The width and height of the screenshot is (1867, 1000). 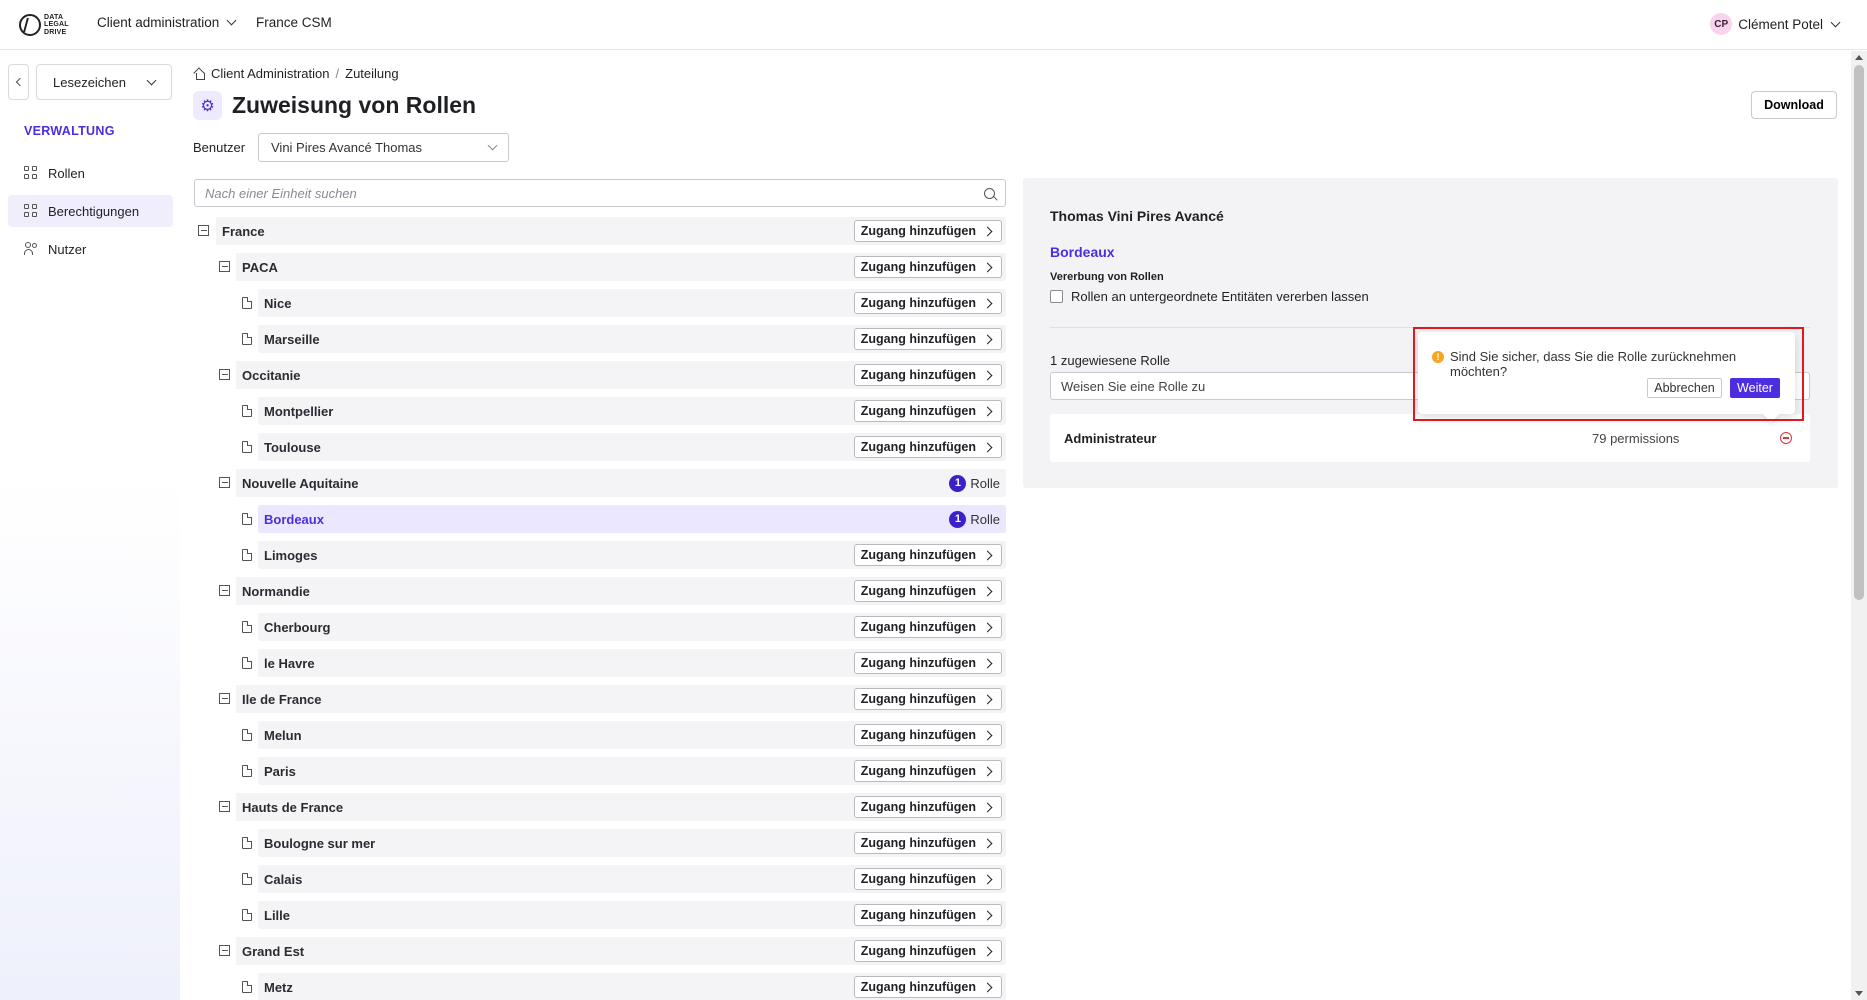 What do you see at coordinates (18, 82) in the screenshot?
I see `collapse-sidebar-button` at bounding box center [18, 82].